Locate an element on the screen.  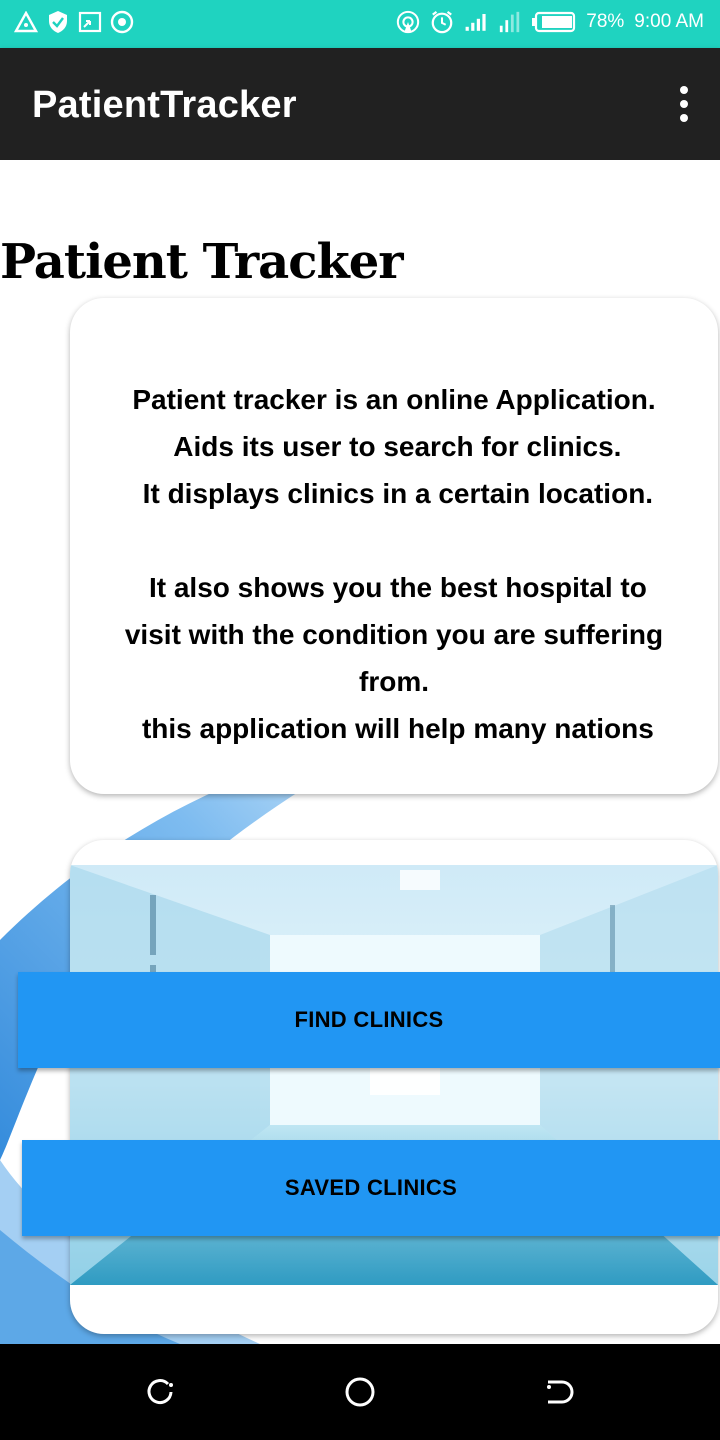
hotspot-icon is located at coordinates (408, 22).